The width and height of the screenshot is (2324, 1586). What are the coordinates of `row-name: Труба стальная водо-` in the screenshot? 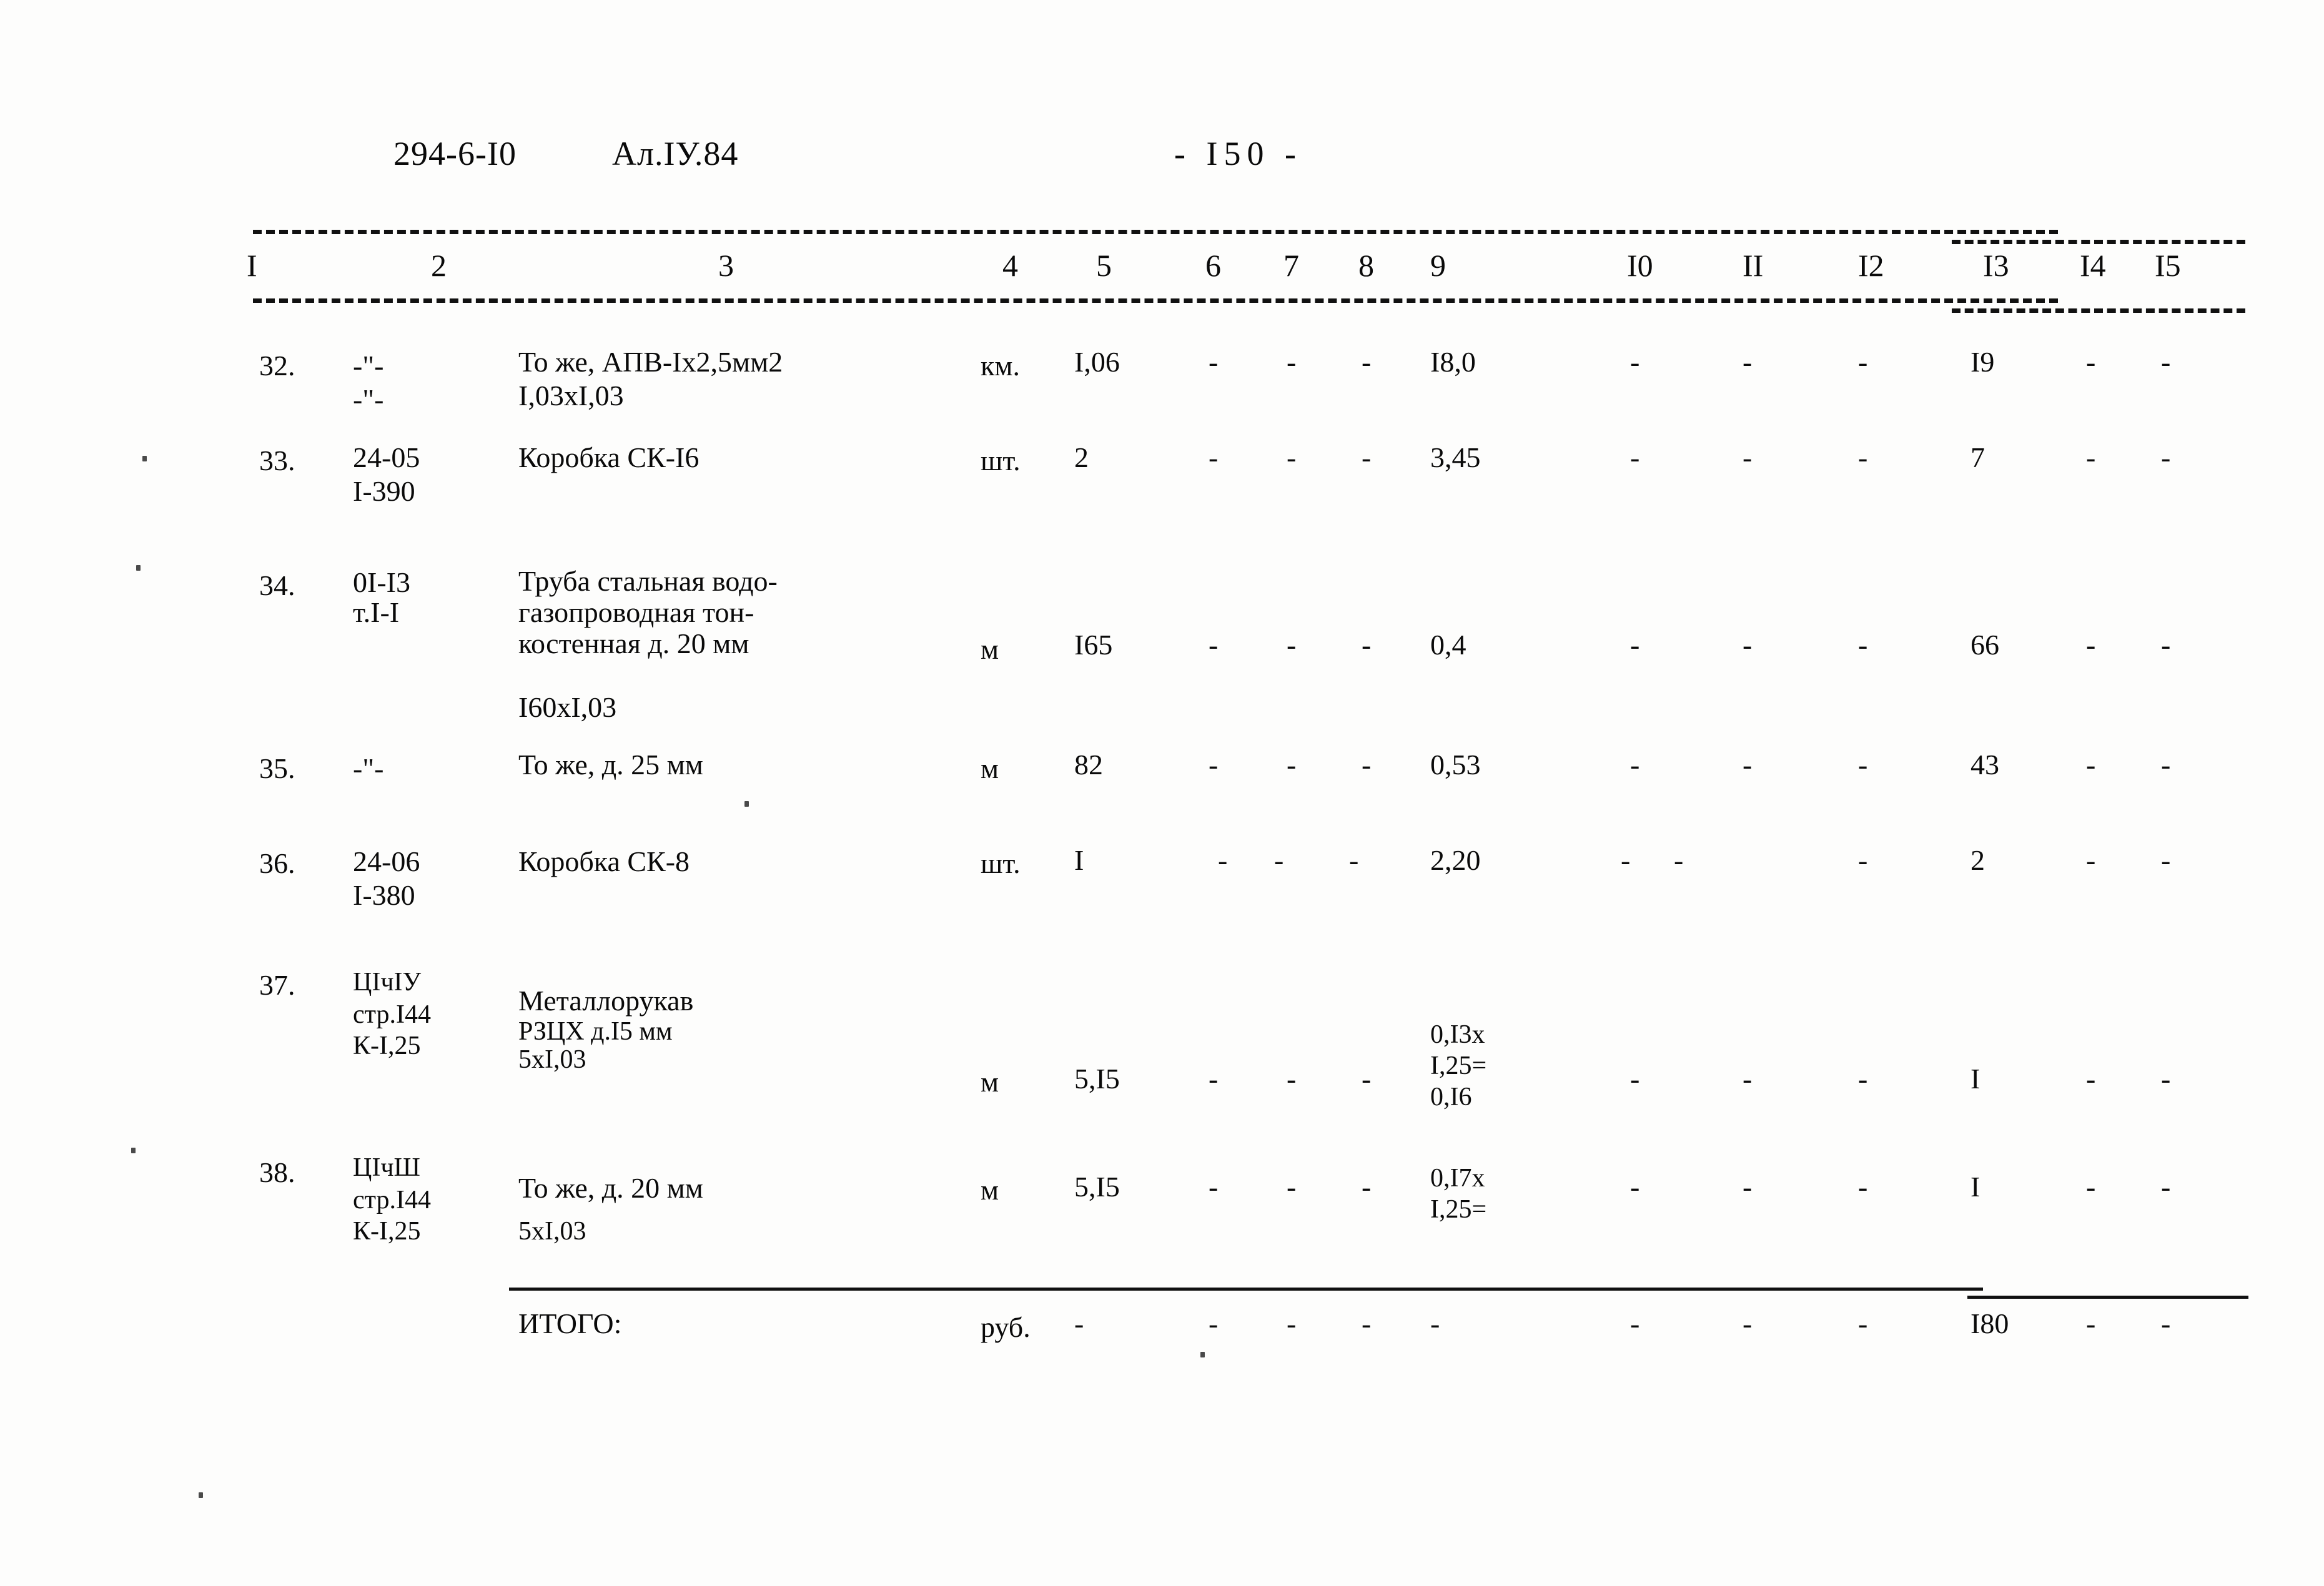 It's located at (648, 581).